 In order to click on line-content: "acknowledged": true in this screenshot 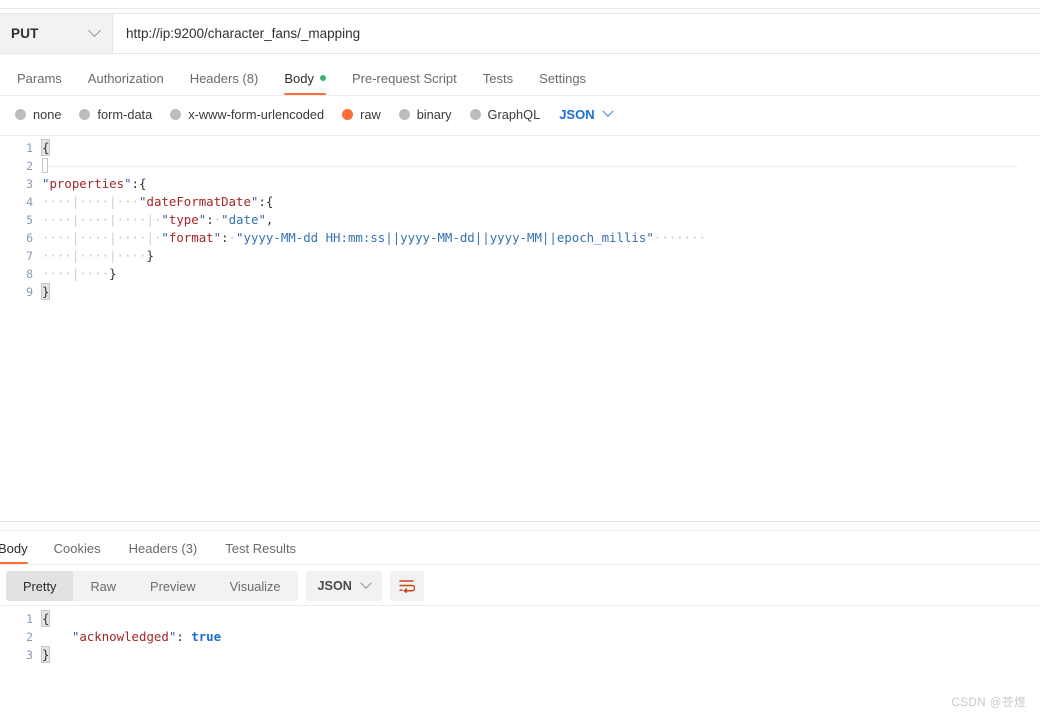, I will do `click(146, 636)`.